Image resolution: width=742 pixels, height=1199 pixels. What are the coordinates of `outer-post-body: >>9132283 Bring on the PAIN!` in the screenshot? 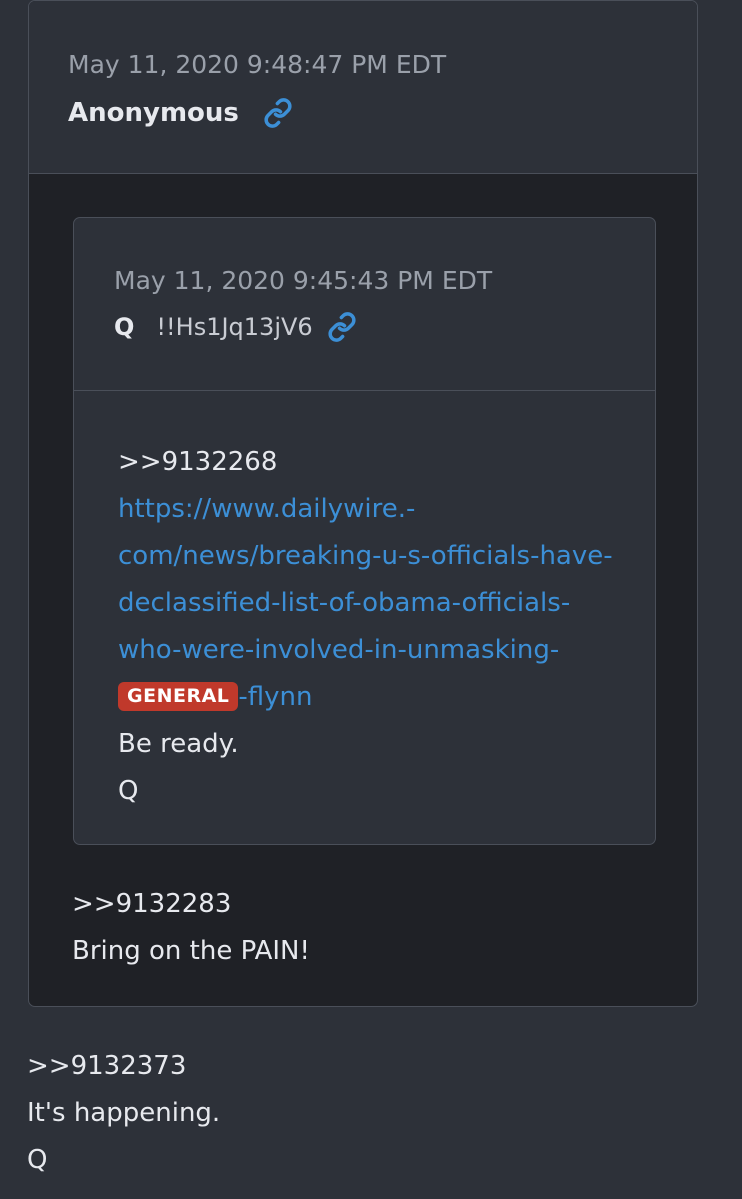 It's located at (191, 928).